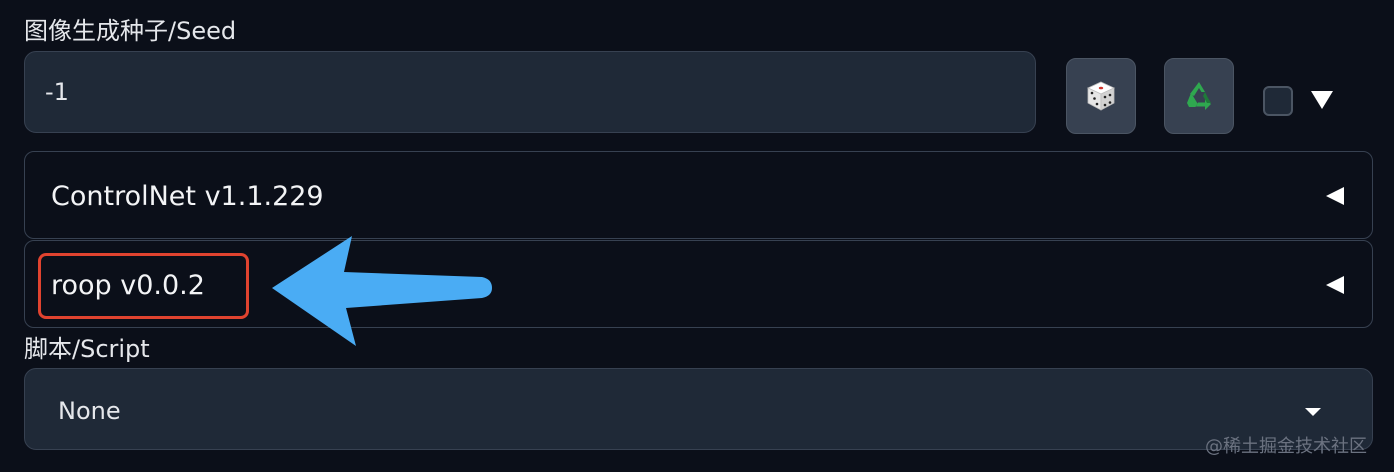  I want to click on chevron-down-icon, so click(1313, 412).